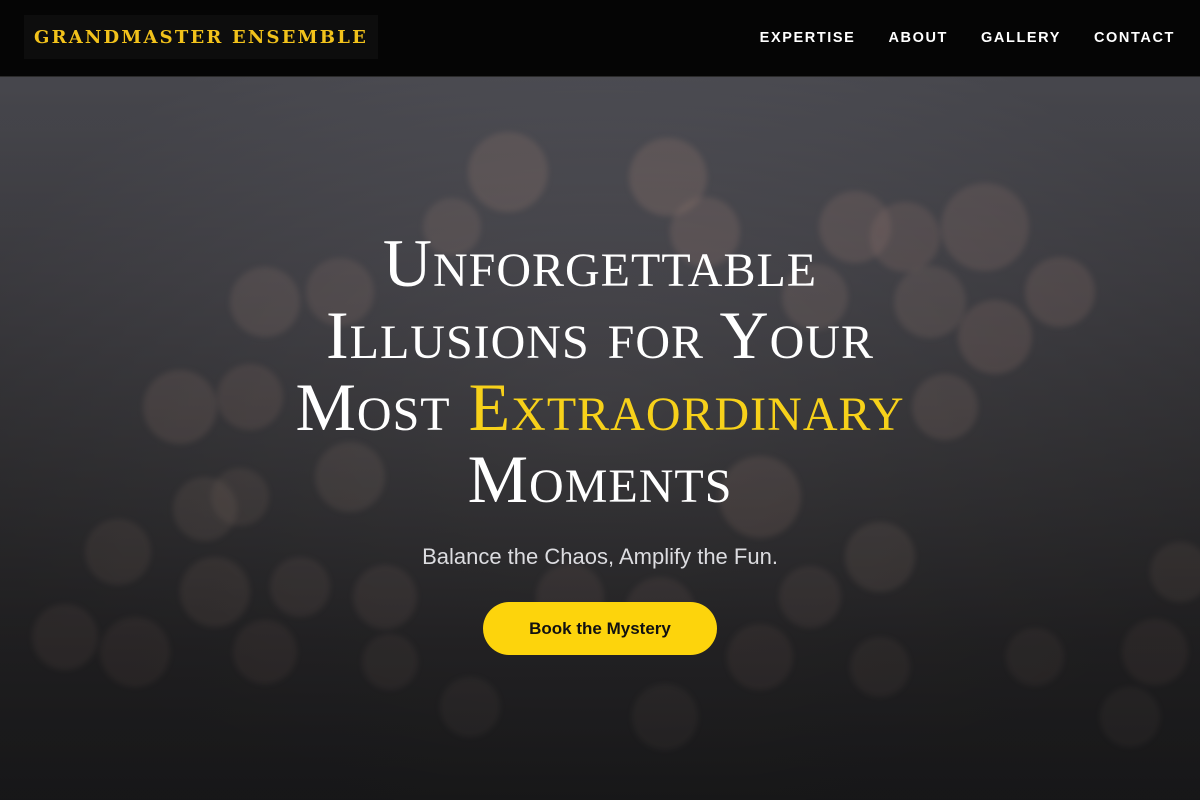  Describe the element at coordinates (600, 263) in the screenshot. I see `headline-line-1: Unforgettable` at that location.